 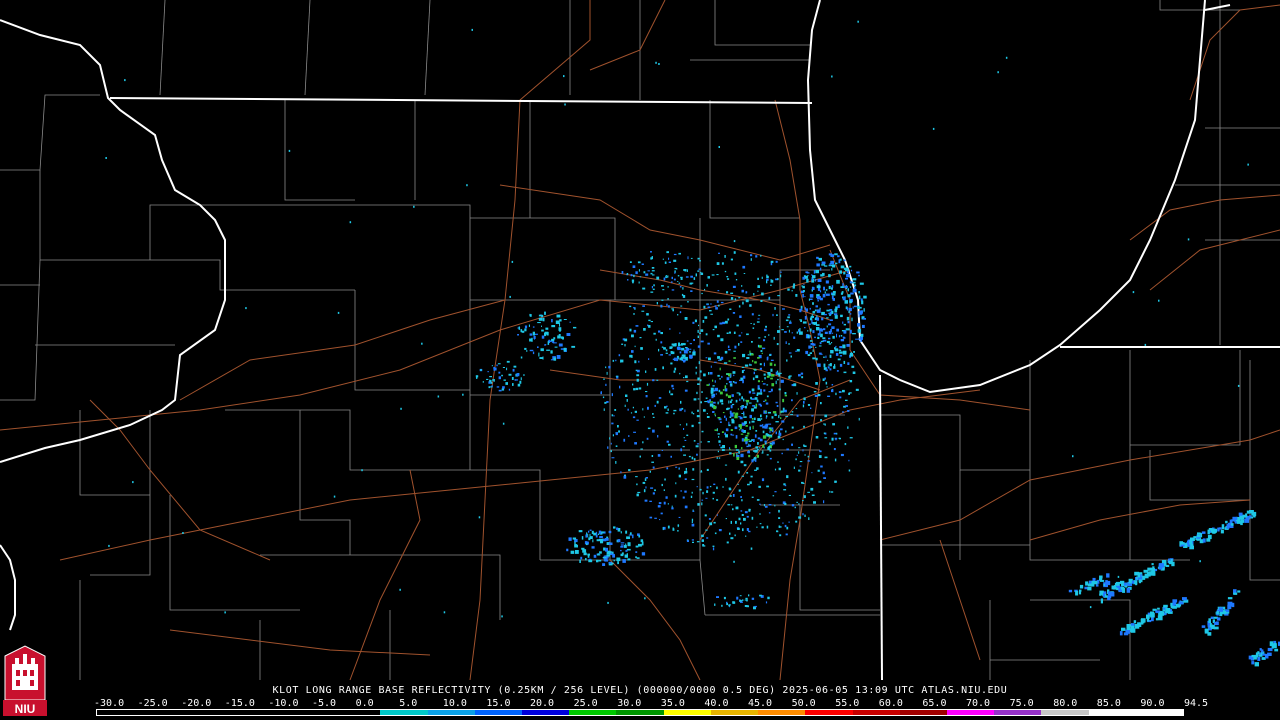 I want to click on colorbar-segment, so click(x=1065, y=712).